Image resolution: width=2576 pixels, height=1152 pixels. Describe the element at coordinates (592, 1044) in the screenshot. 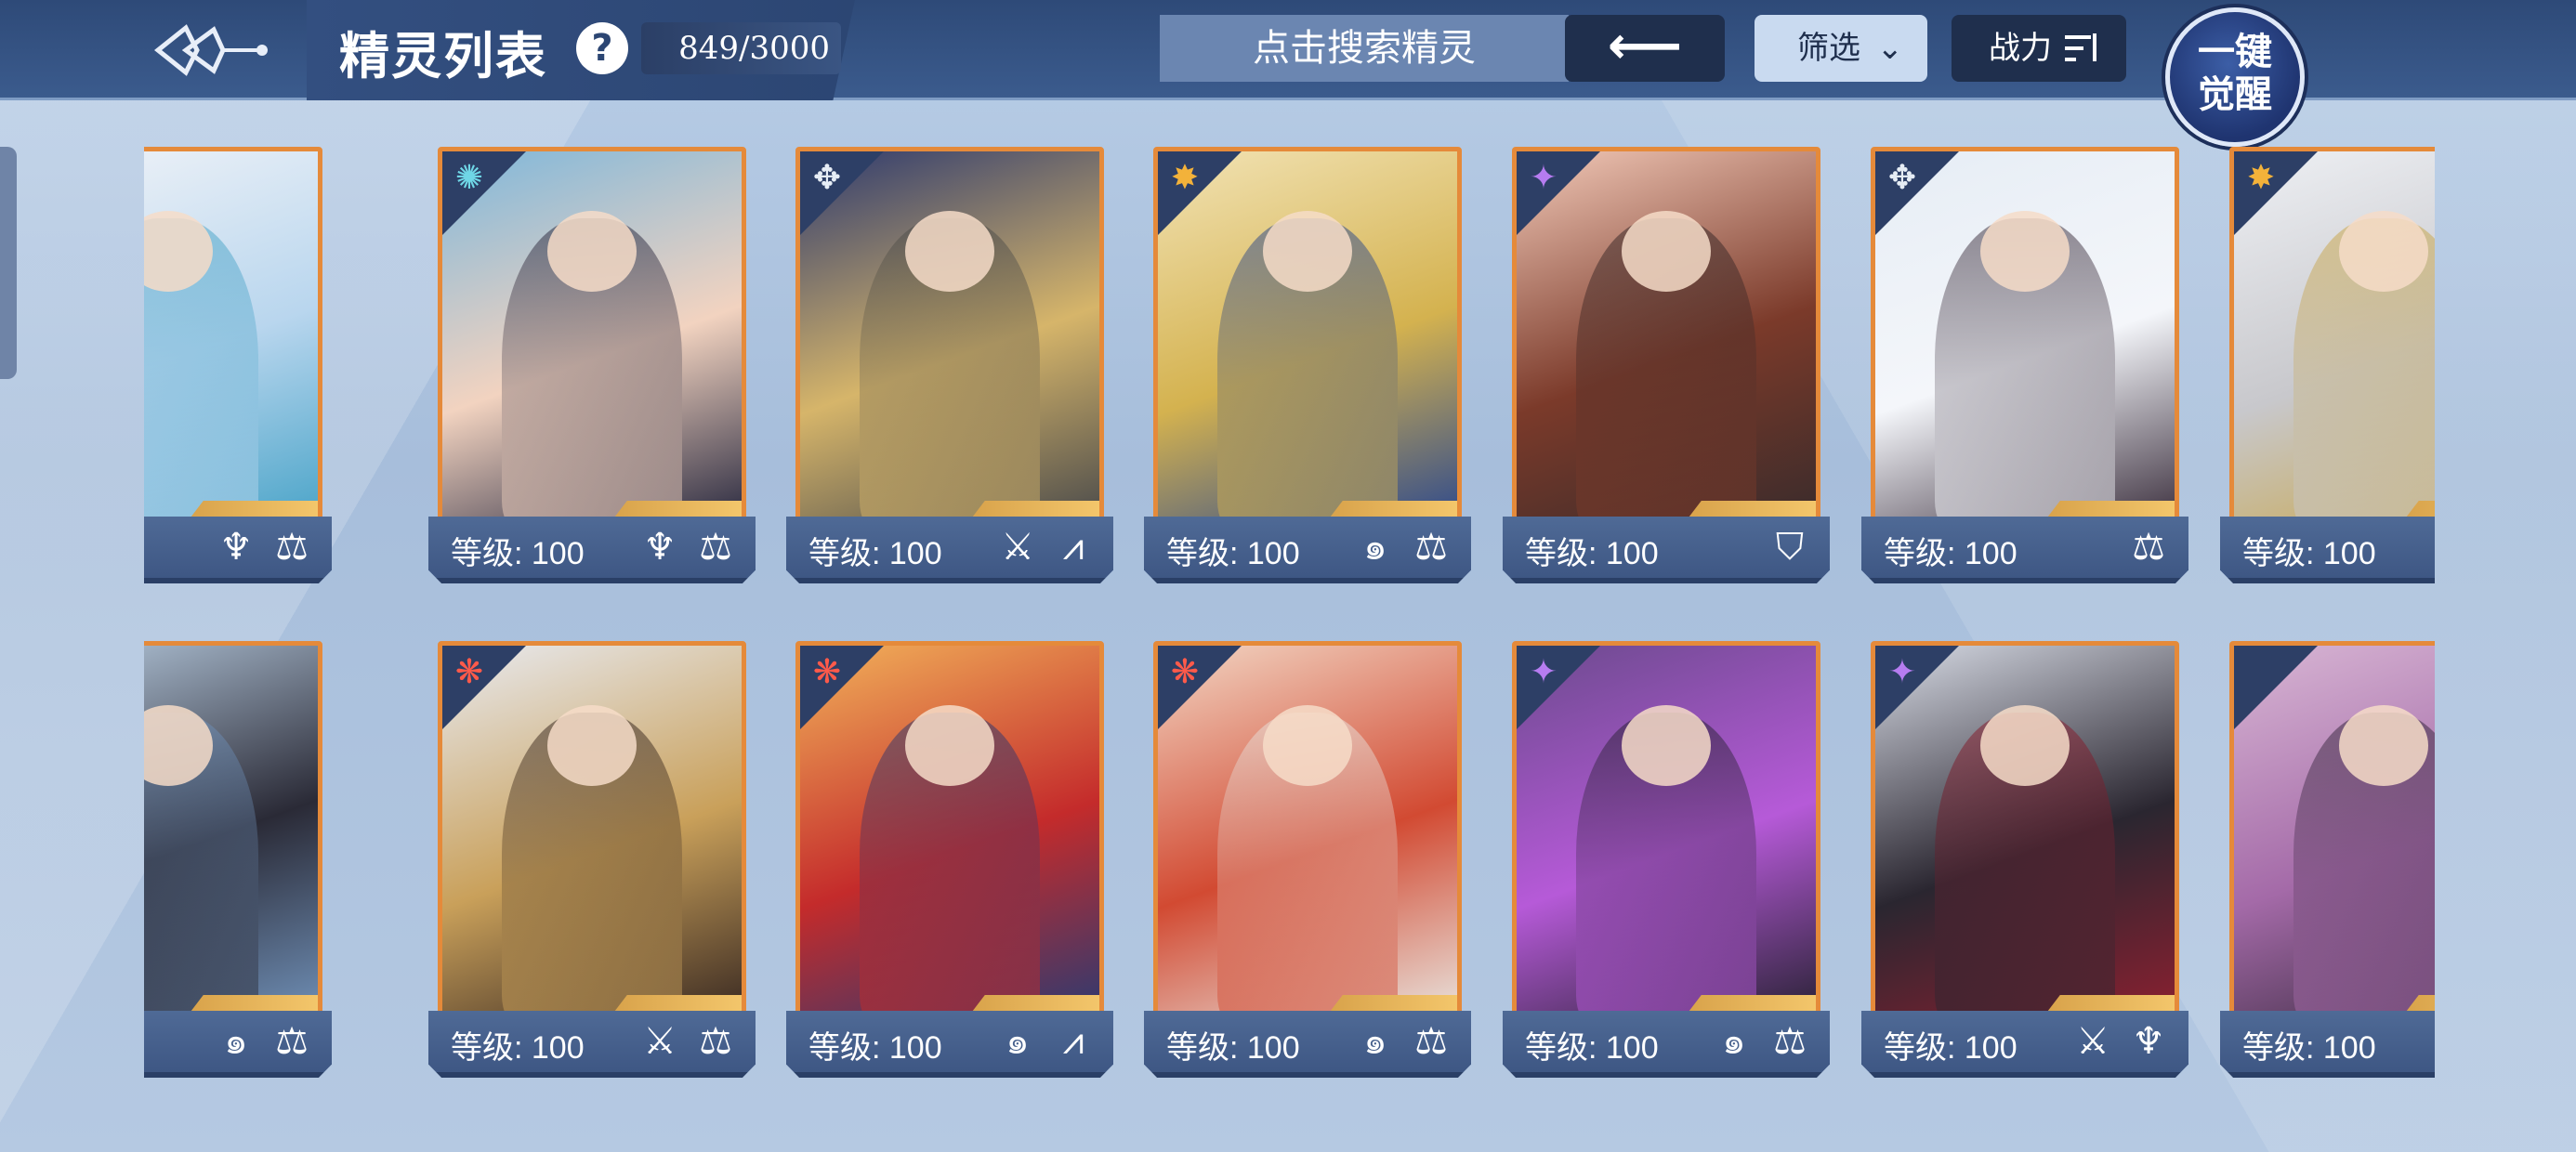

I see `card-info-bar: 等级: 100 ⚔ ⚖` at that location.